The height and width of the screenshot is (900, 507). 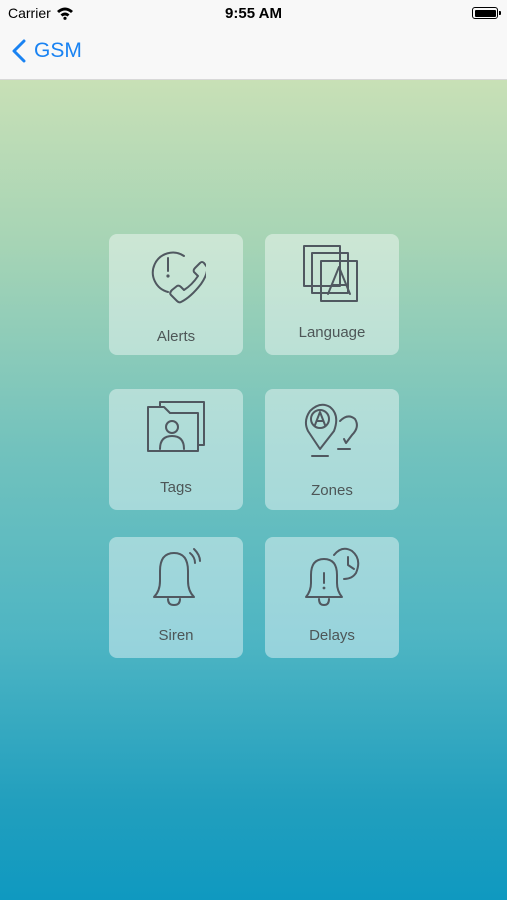 I want to click on status-bar: Carrier 9:55 AM, so click(x=253, y=14).